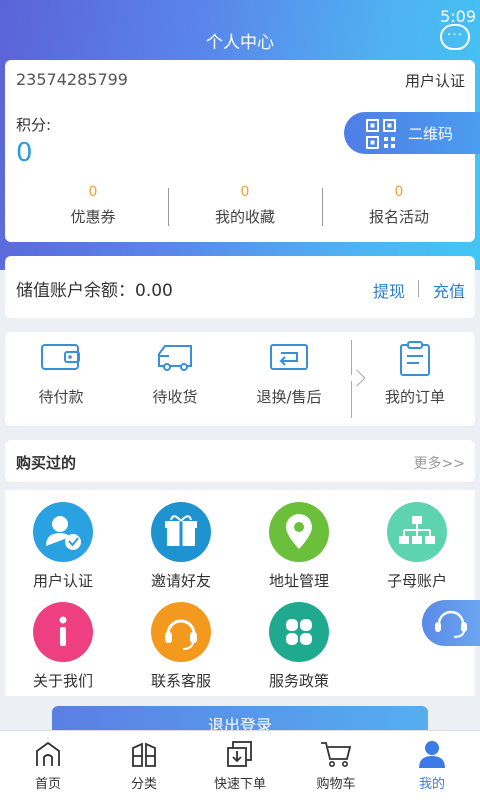 The width and height of the screenshot is (480, 800). I want to click on home-icon, so click(48, 753).